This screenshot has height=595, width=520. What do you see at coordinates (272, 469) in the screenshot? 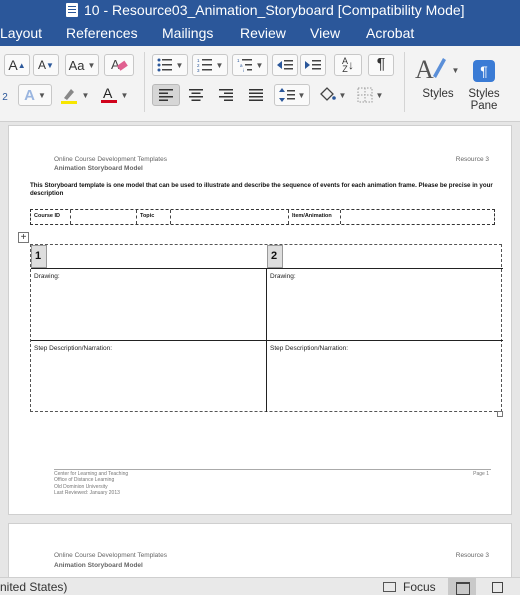
I see `footer-rule` at bounding box center [272, 469].